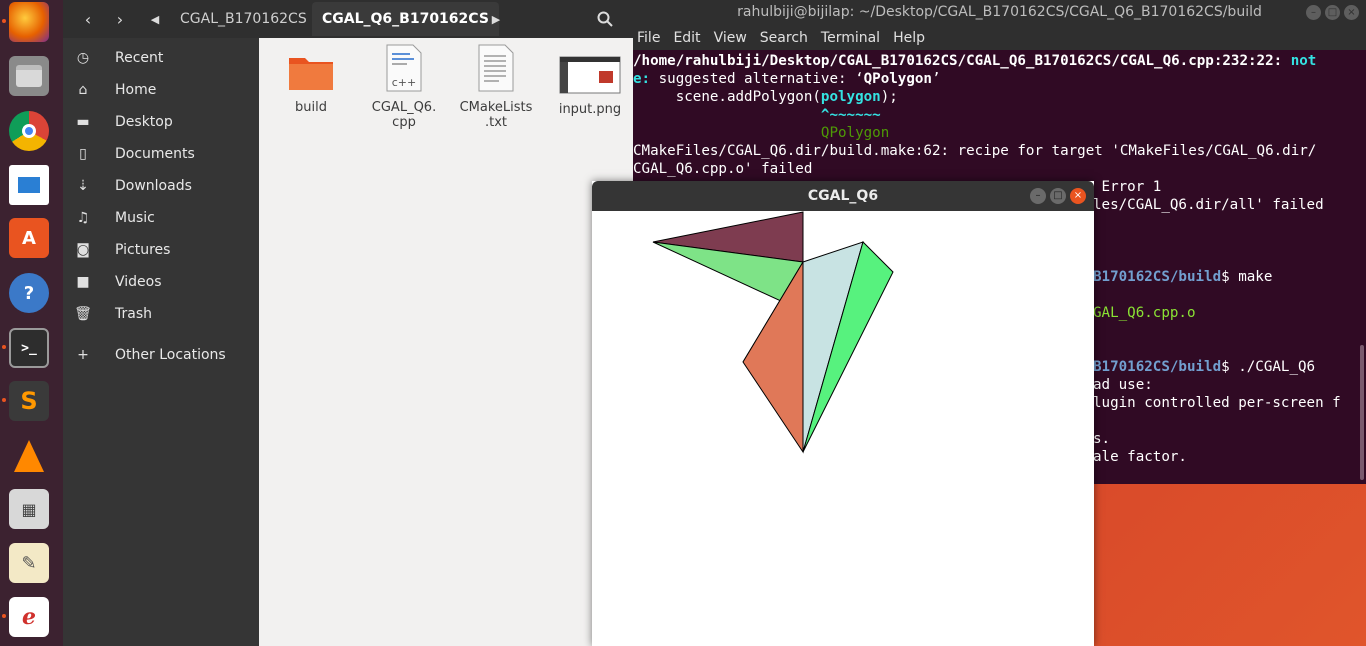 This screenshot has width=1366, height=646. What do you see at coordinates (83, 250) in the screenshot?
I see `camera-icon: ◙` at bounding box center [83, 250].